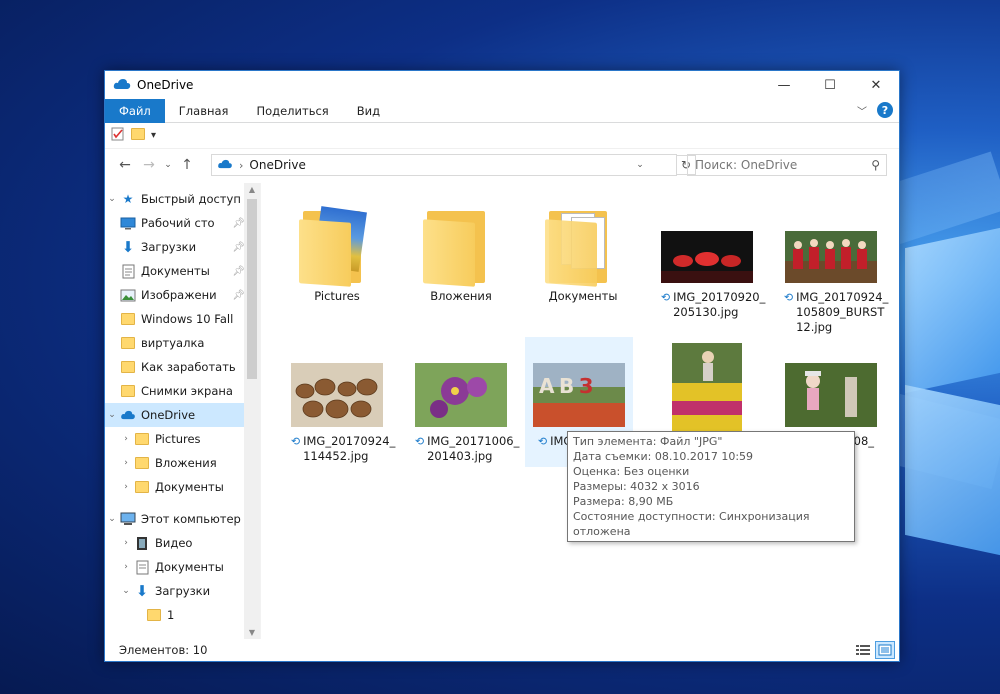 This screenshot has width=1000, height=694. What do you see at coordinates (118, 135) in the screenshot?
I see `properties-icon` at bounding box center [118, 135].